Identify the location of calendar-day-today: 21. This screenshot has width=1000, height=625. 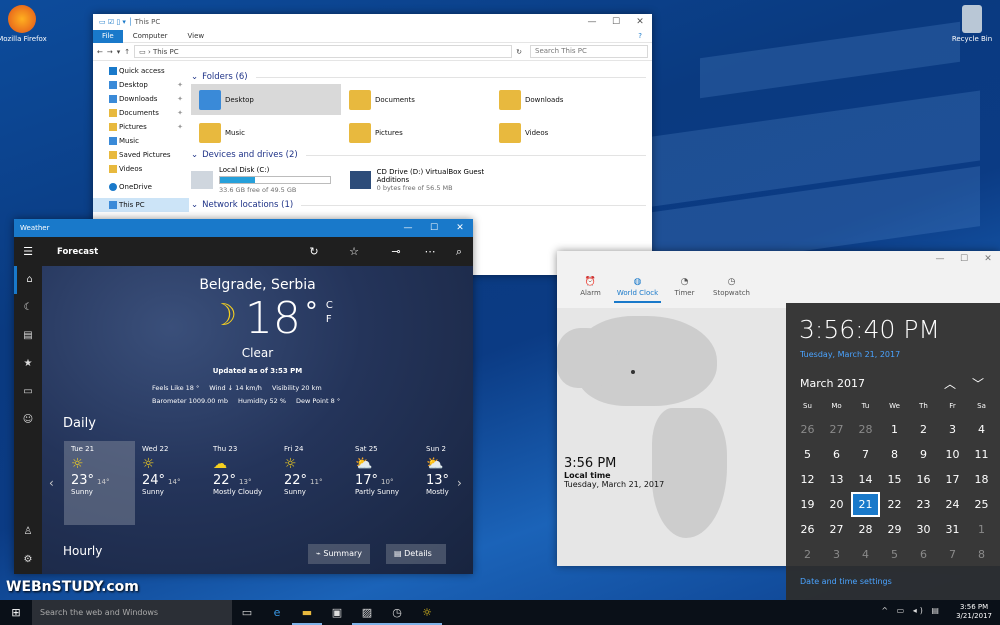
(865, 504).